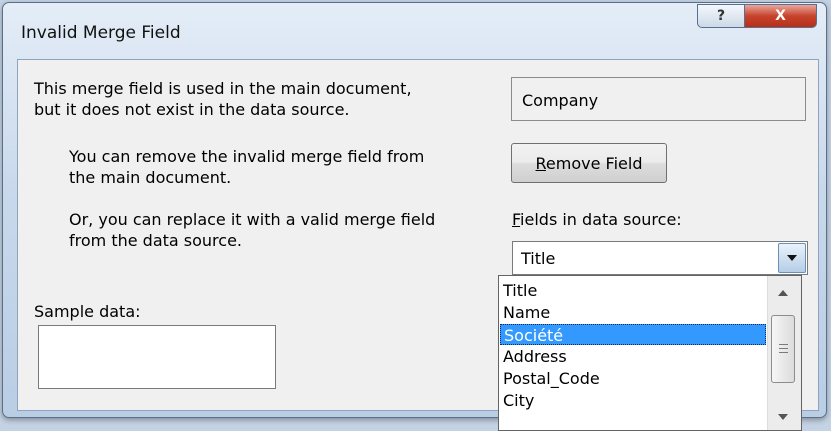  Describe the element at coordinates (660, 258) in the screenshot. I see `fields-combobox: Title` at that location.